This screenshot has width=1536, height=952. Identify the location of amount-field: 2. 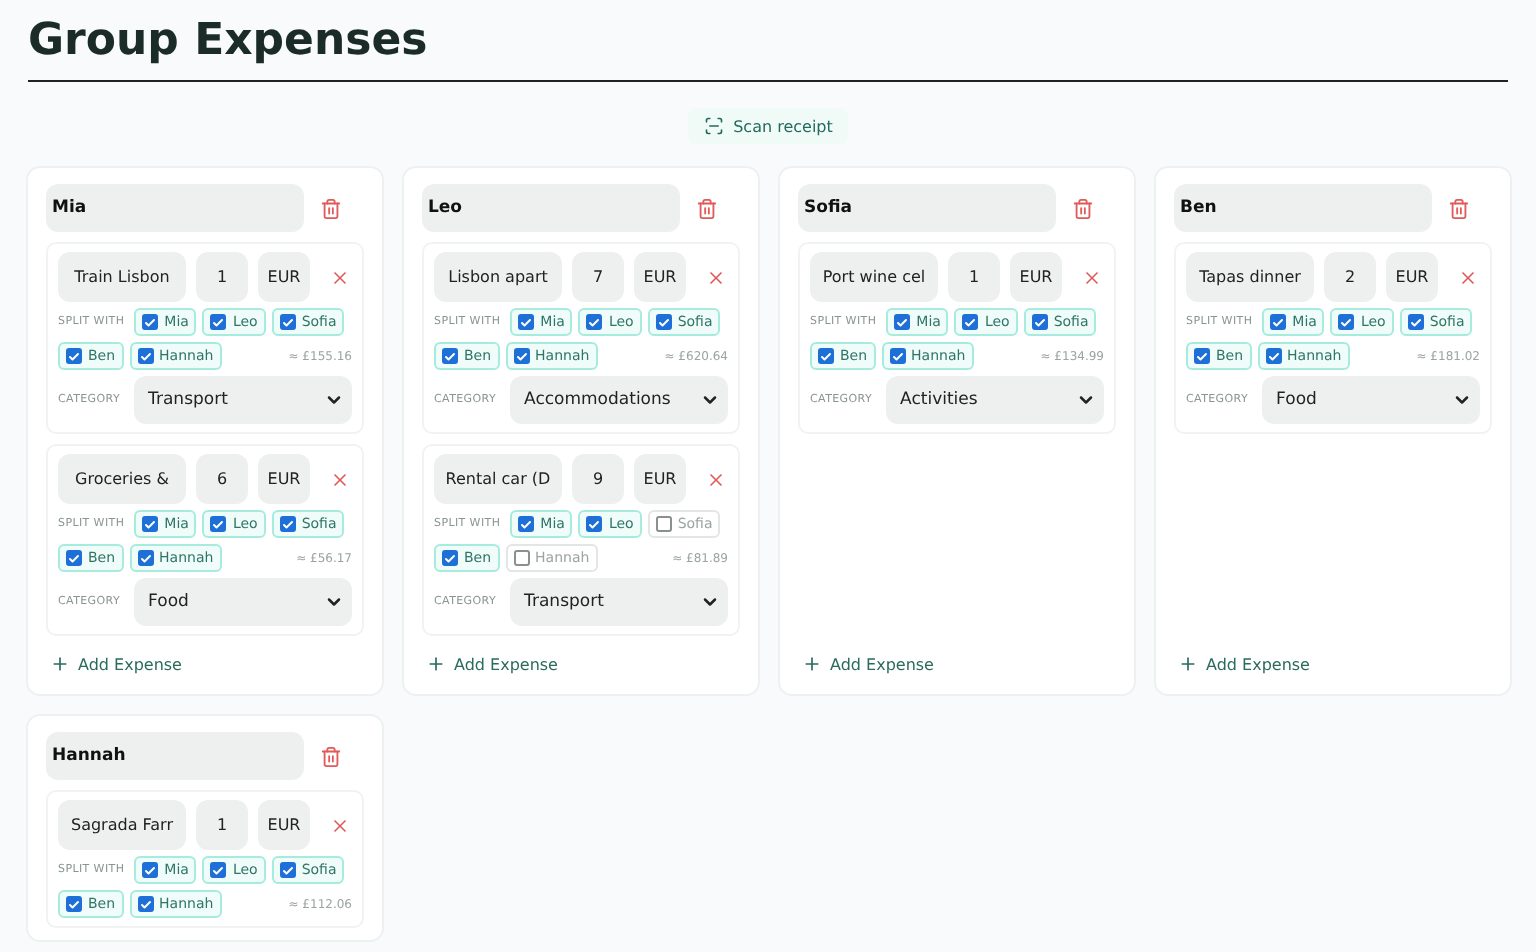
(1350, 277).